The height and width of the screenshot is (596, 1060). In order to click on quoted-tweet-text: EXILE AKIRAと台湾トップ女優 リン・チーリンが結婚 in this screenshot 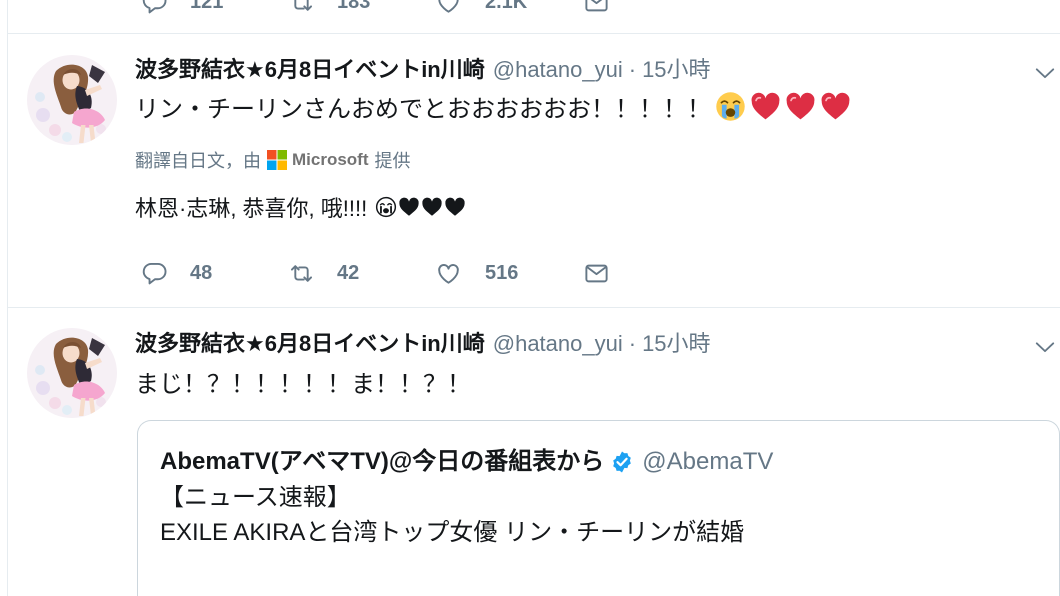, I will do `click(452, 532)`.